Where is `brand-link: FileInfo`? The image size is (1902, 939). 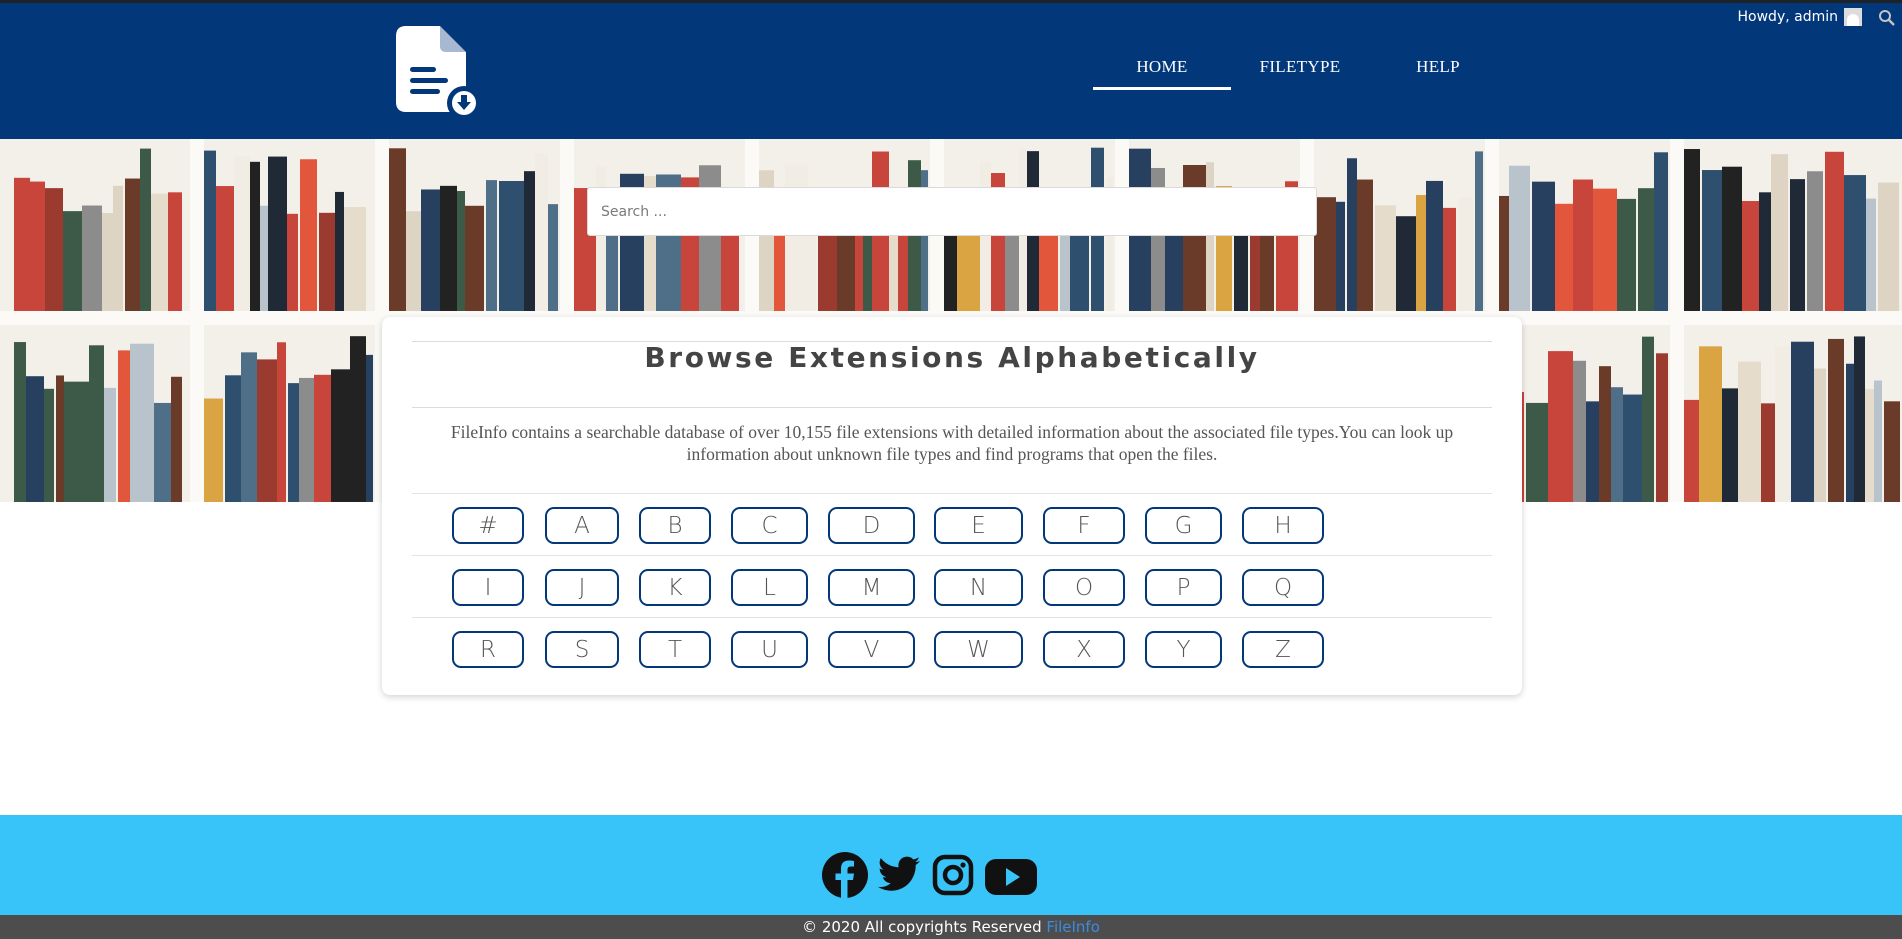 brand-link: FileInfo is located at coordinates (1073, 927).